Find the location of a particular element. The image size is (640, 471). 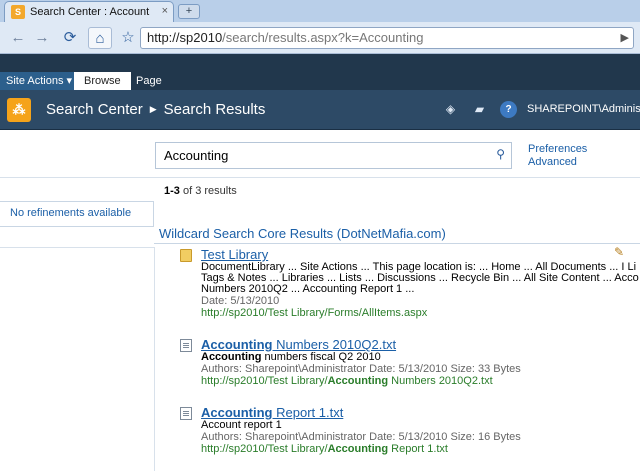

page-menu-icon: ▶ is located at coordinates (625, 38).